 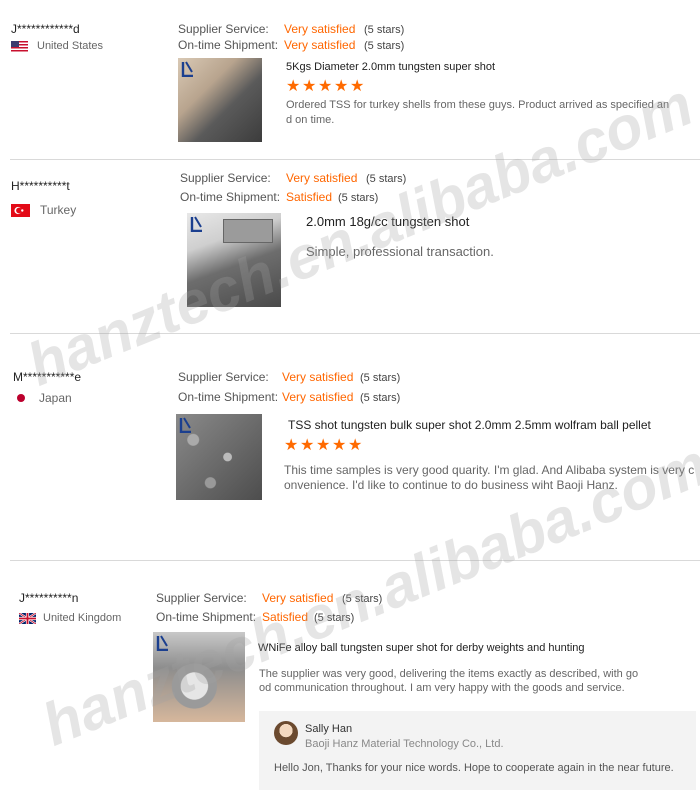 I want to click on review-comment: Simple, professional transaction., so click(x=400, y=251).